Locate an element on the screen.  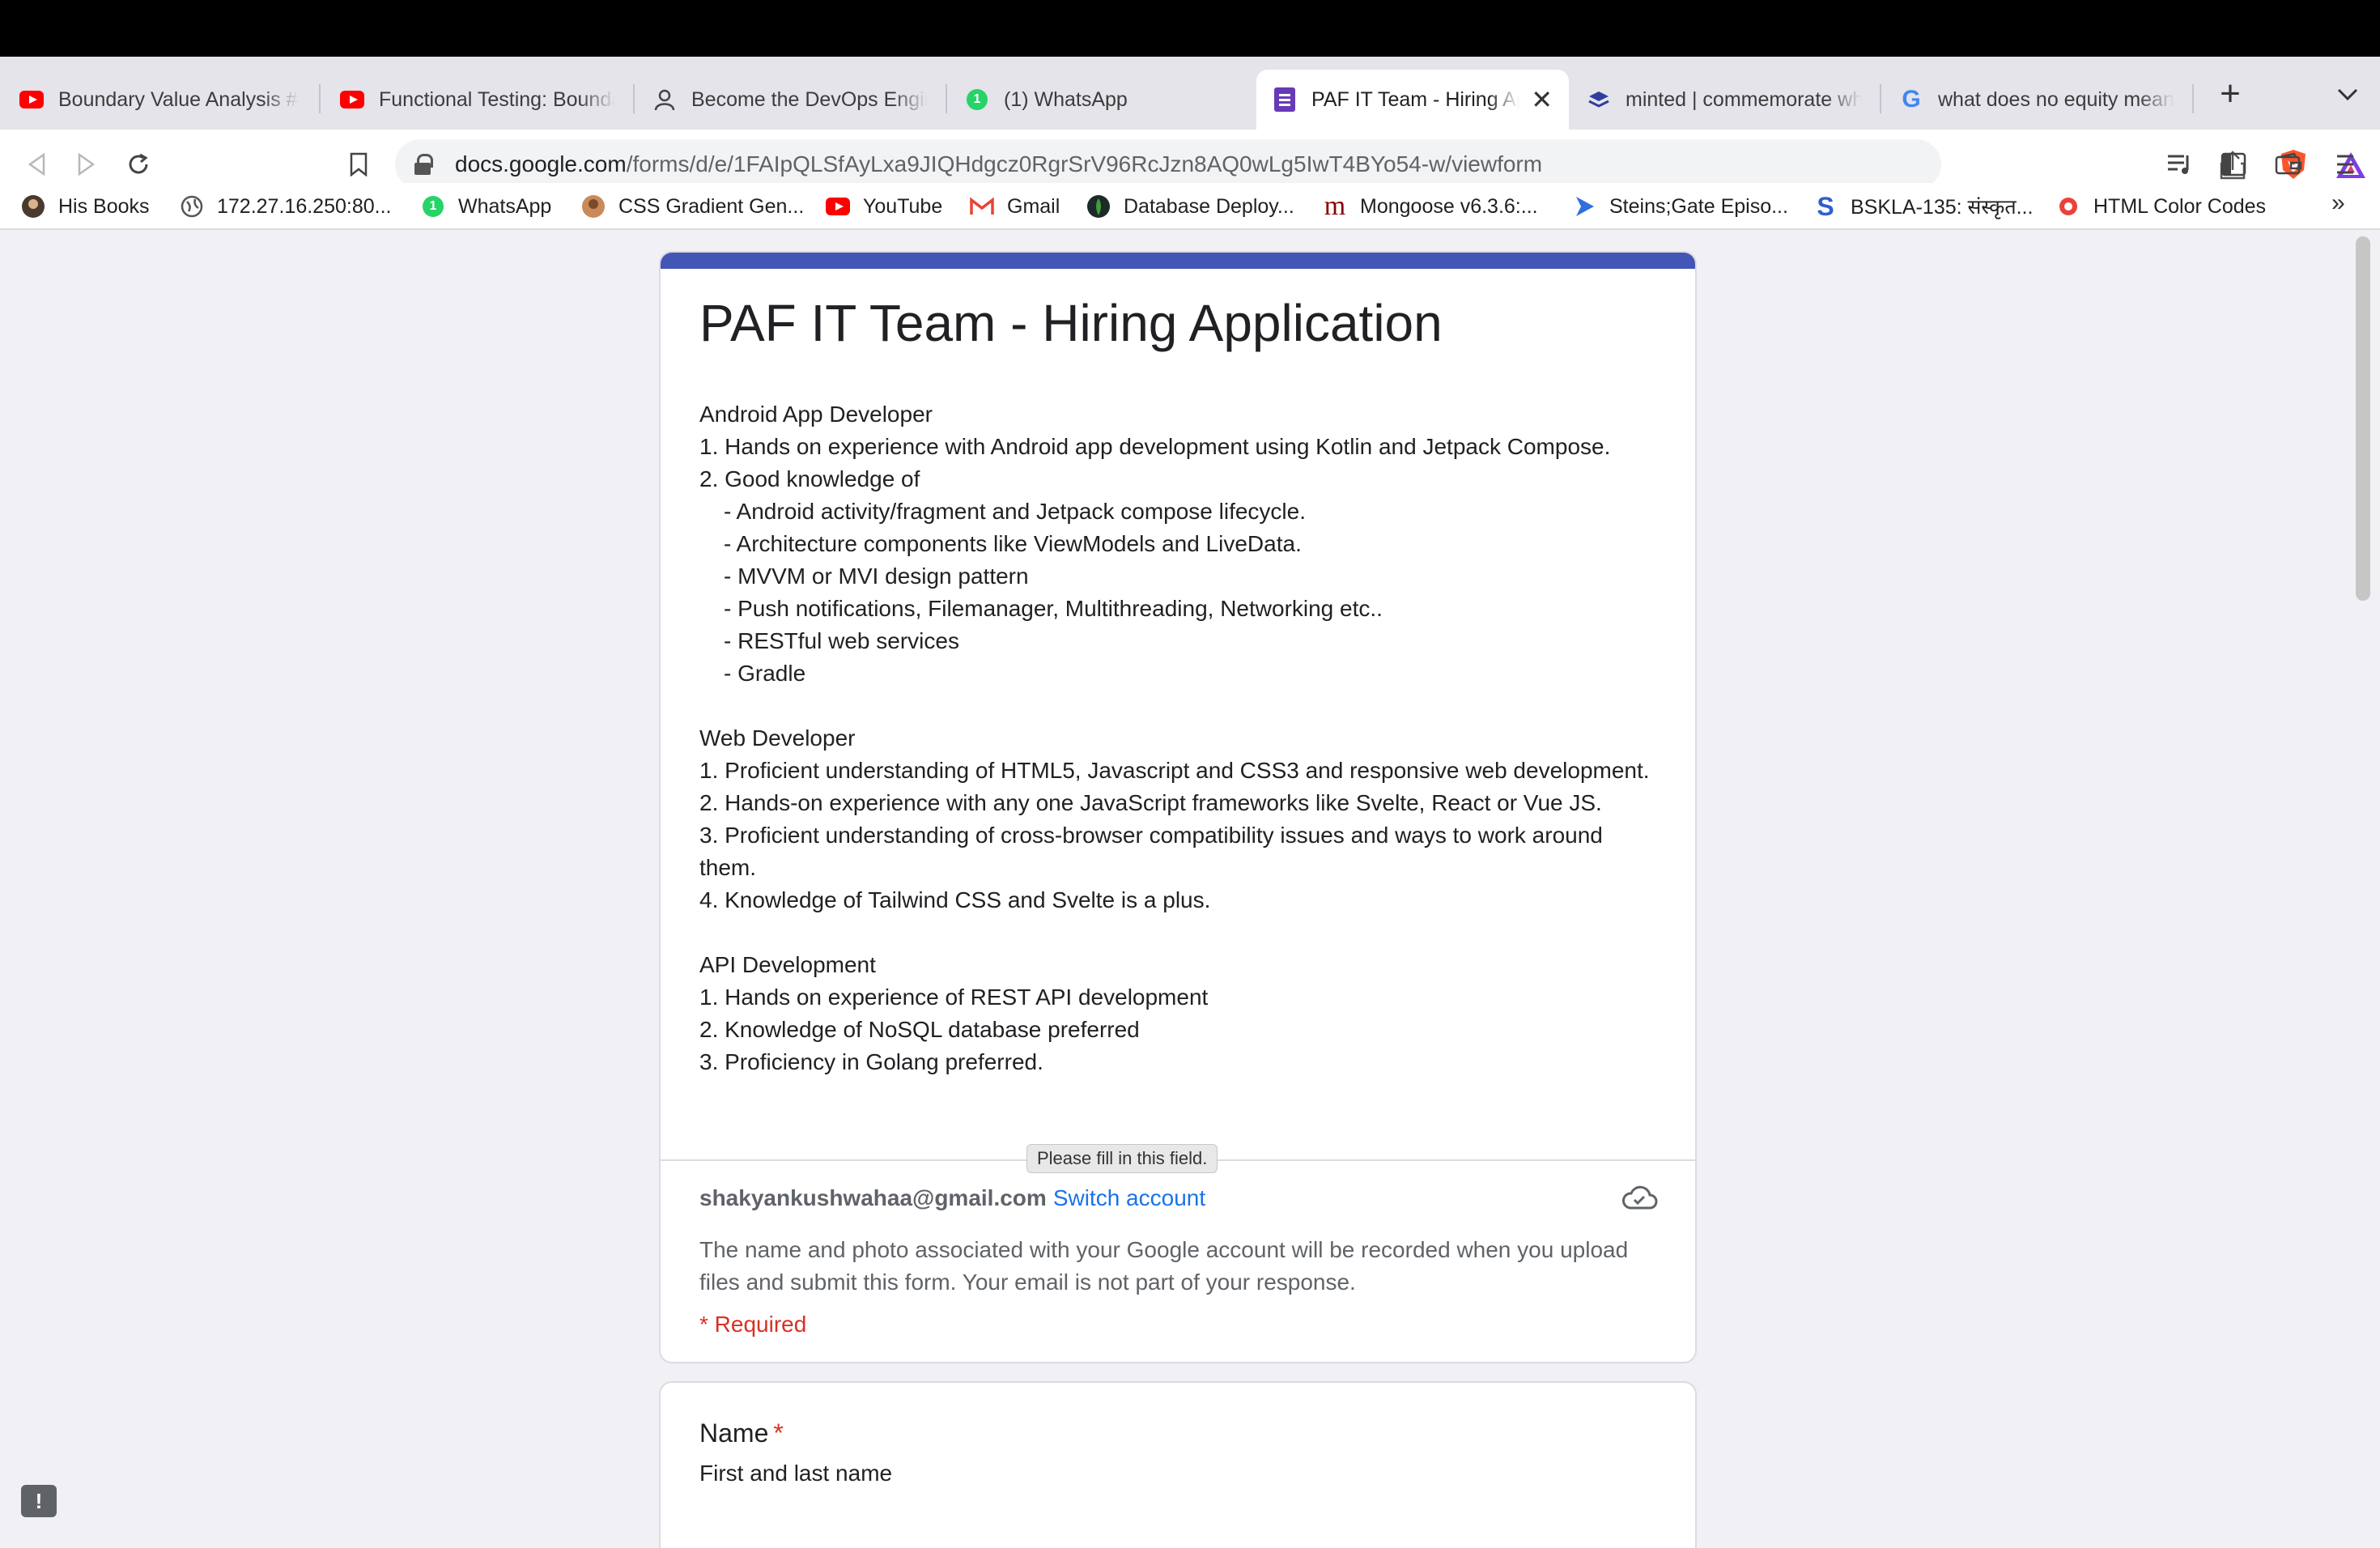
devops-icon is located at coordinates (664, 100).